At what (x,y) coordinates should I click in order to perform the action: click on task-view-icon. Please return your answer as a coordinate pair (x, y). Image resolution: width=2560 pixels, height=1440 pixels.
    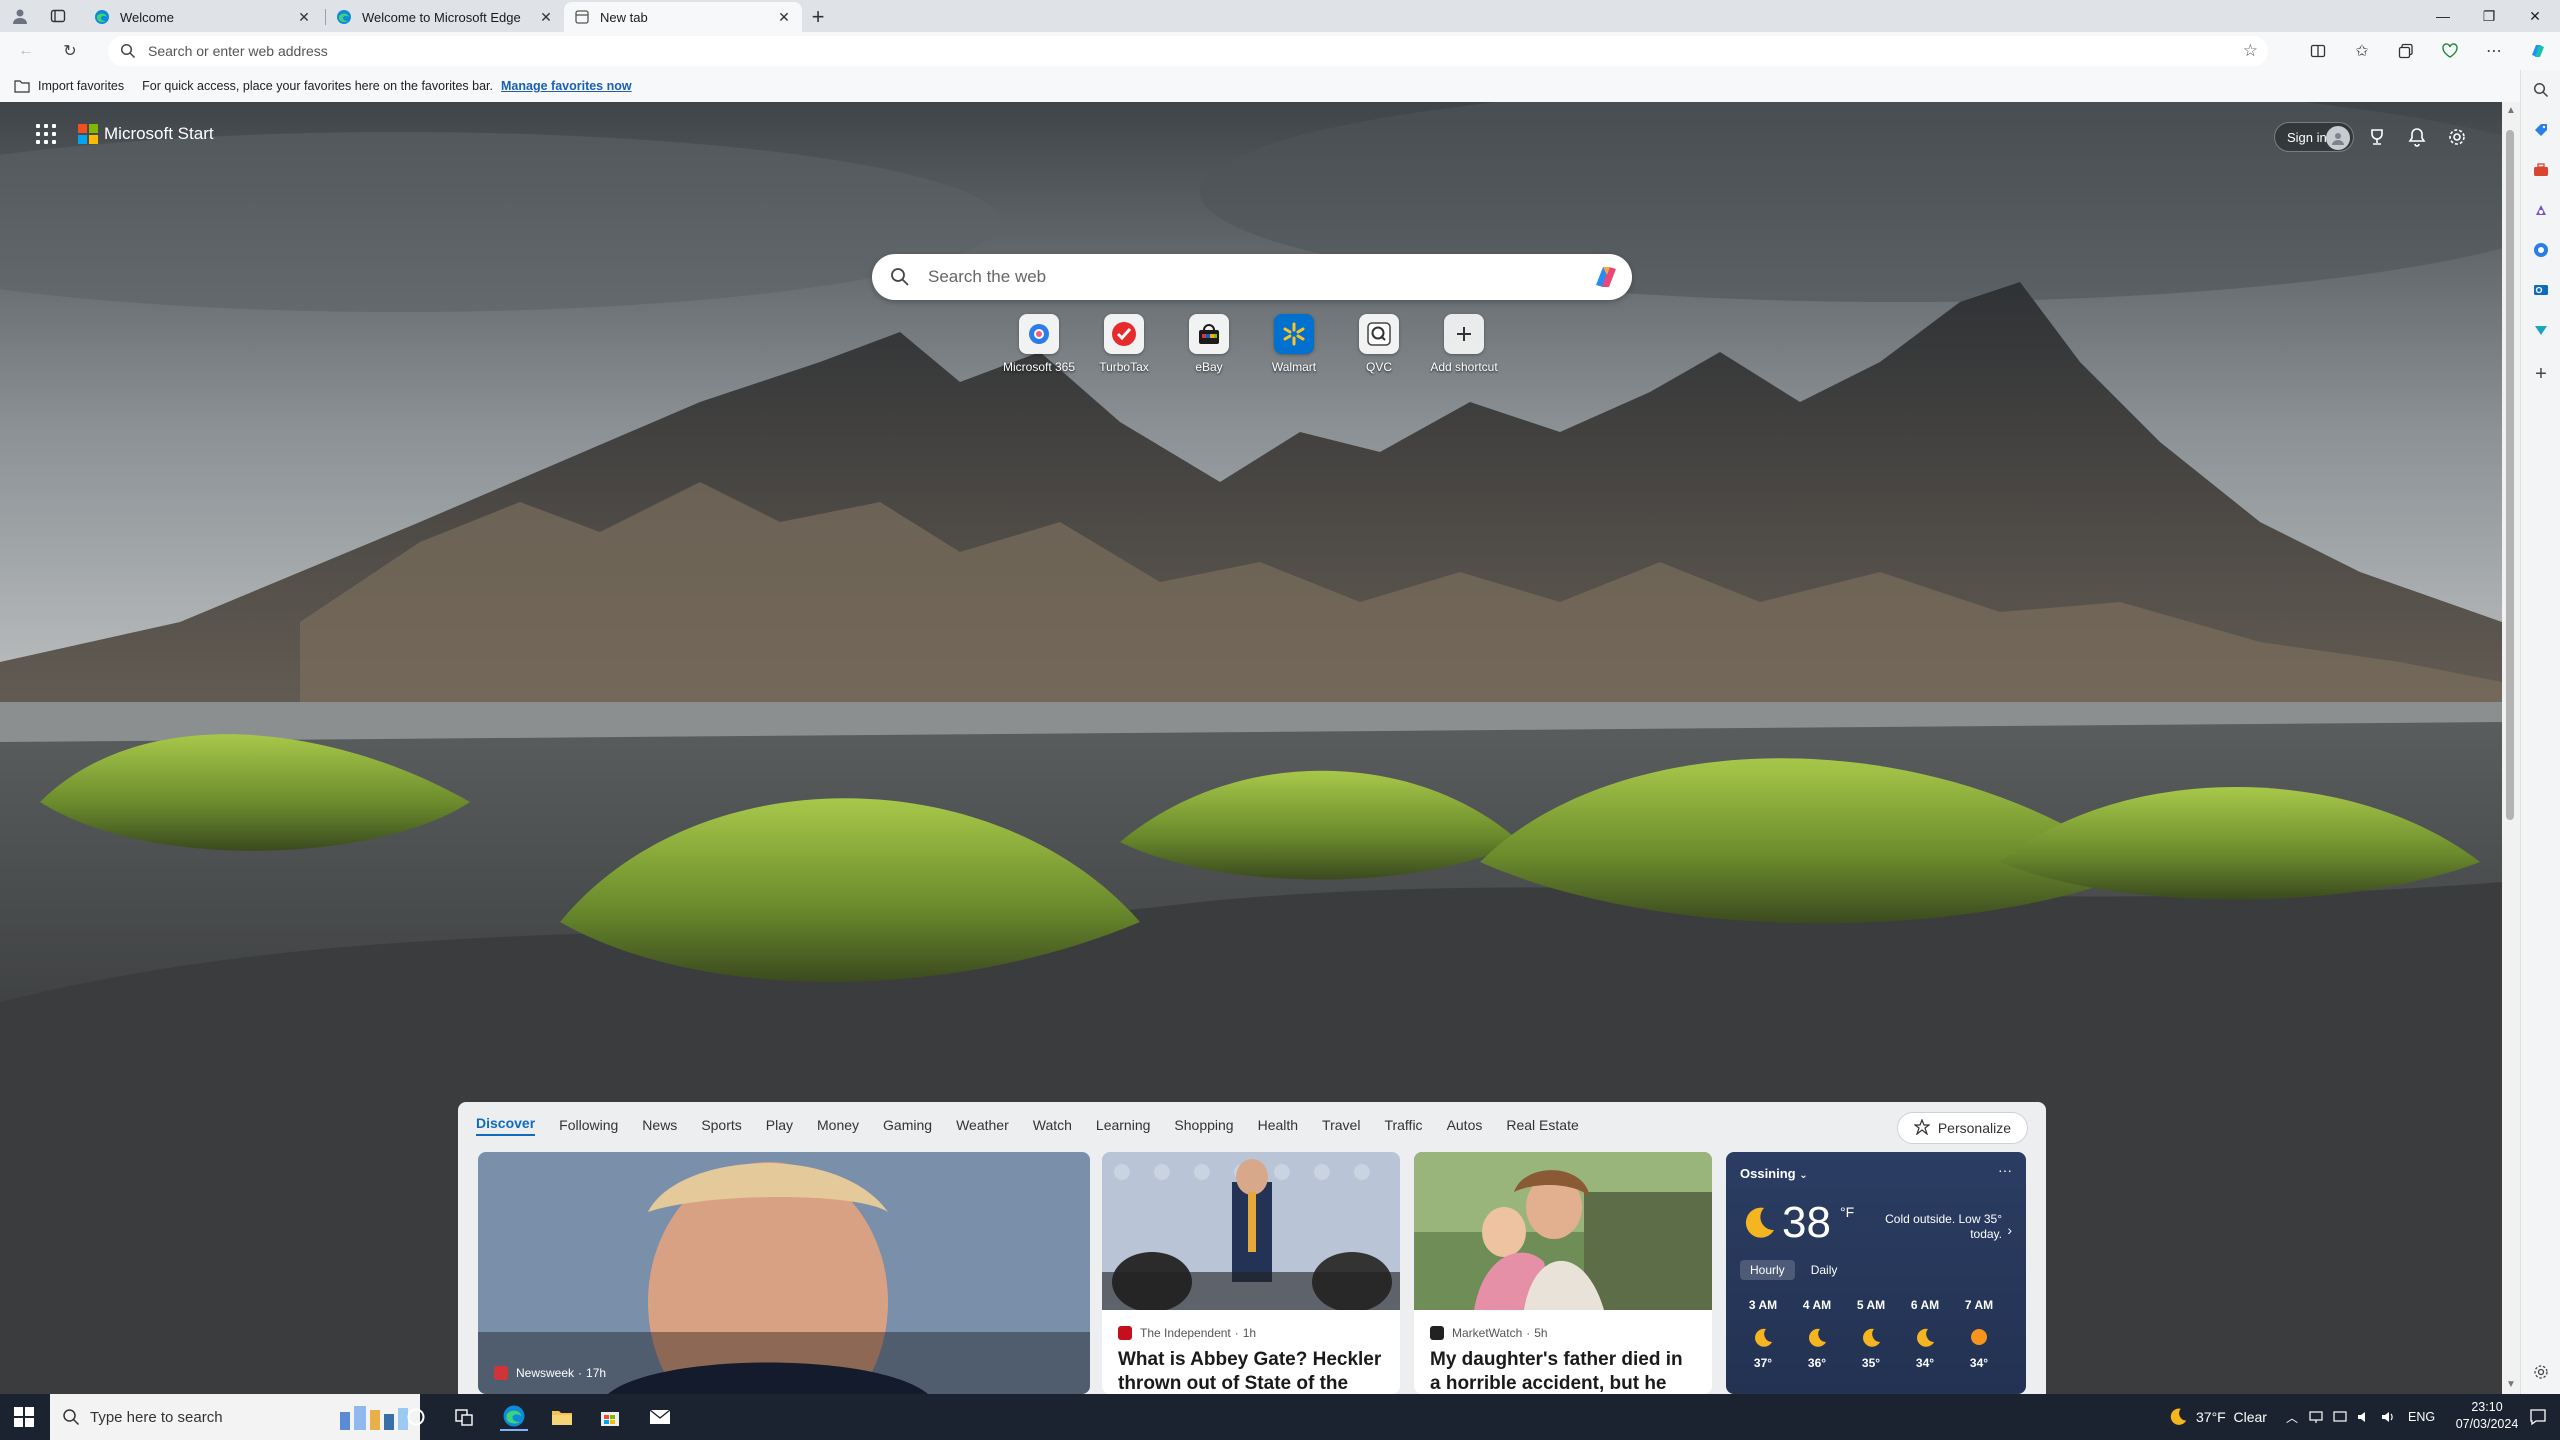
    Looking at the image, I should click on (464, 1417).